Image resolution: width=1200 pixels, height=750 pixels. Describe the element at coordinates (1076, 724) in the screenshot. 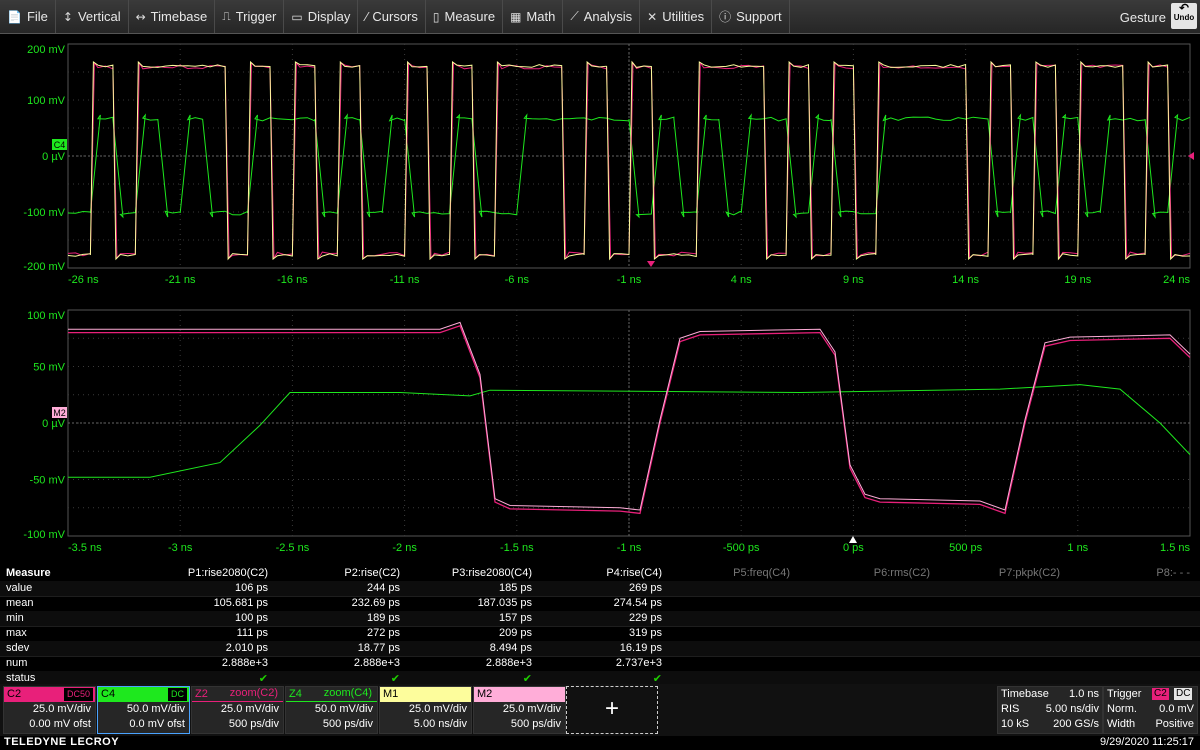

I see `timebase-rate: 200 GS/s` at that location.